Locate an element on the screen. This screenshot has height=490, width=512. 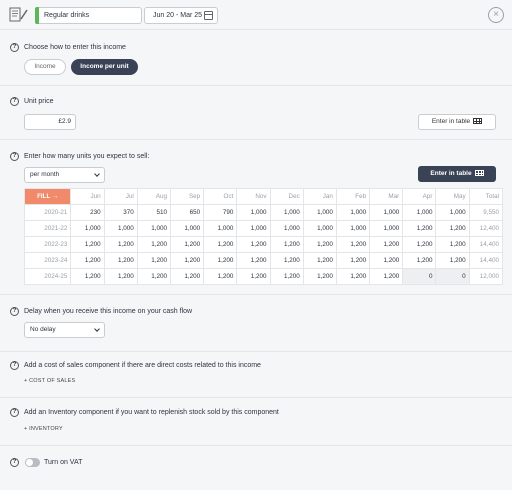
date-range-button: Jun 20 - Mar 25 is located at coordinates (181, 15).